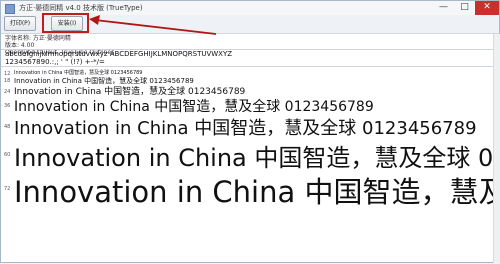 The height and width of the screenshot is (264, 500). Describe the element at coordinates (7, 92) in the screenshot. I see `sample-size-label: 24` at that location.